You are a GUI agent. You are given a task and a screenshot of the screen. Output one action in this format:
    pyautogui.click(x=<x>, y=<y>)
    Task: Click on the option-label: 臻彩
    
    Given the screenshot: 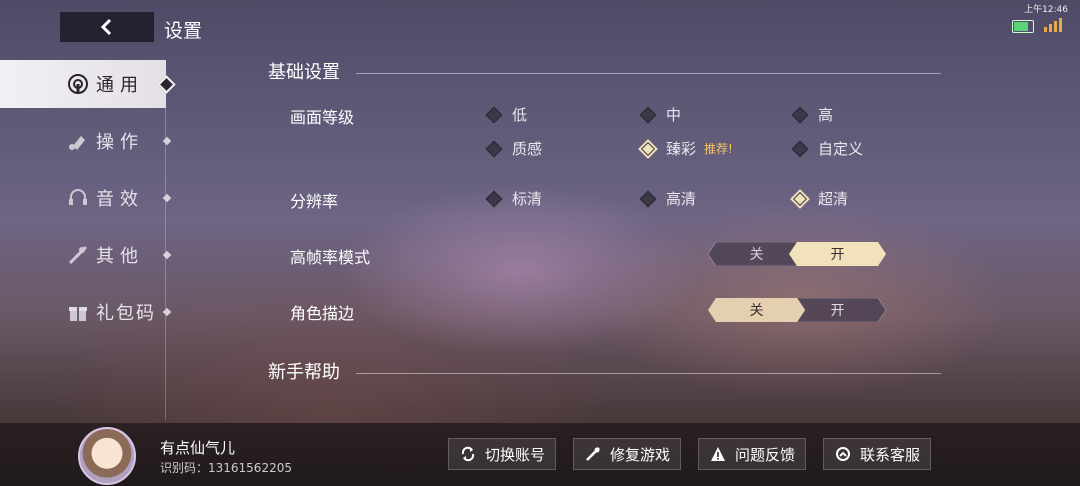 What is the action you would take?
    pyautogui.click(x=681, y=149)
    